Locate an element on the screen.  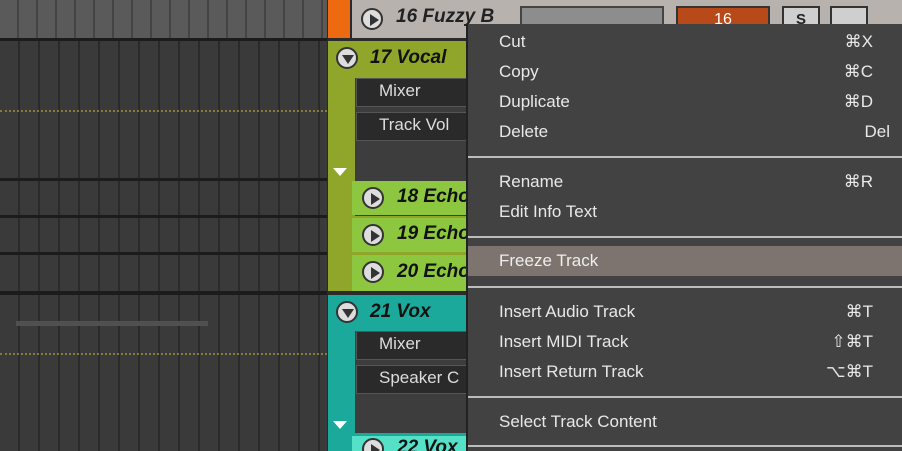
menu-item-edit-info-text: Edit Info Text is located at coordinates (685, 212).